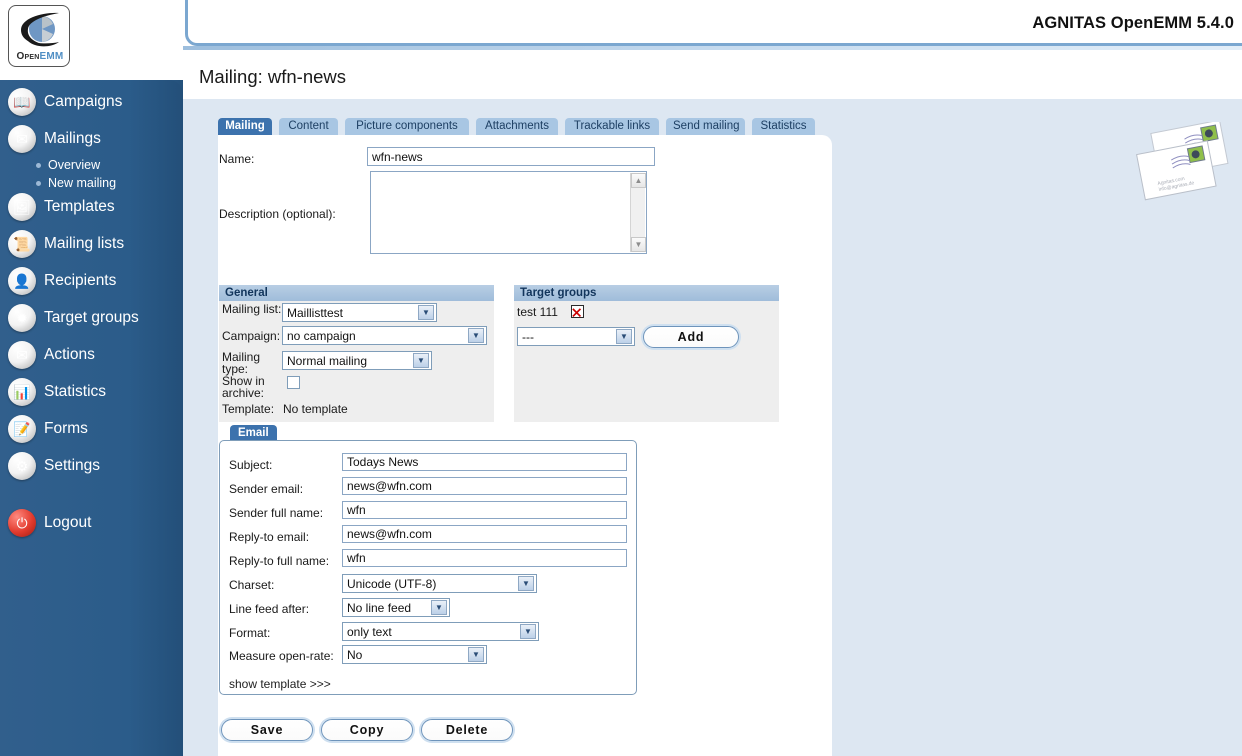 This screenshot has height=756, width=1242. Describe the element at coordinates (484, 534) in the screenshot. I see `reply-to-email-input` at that location.